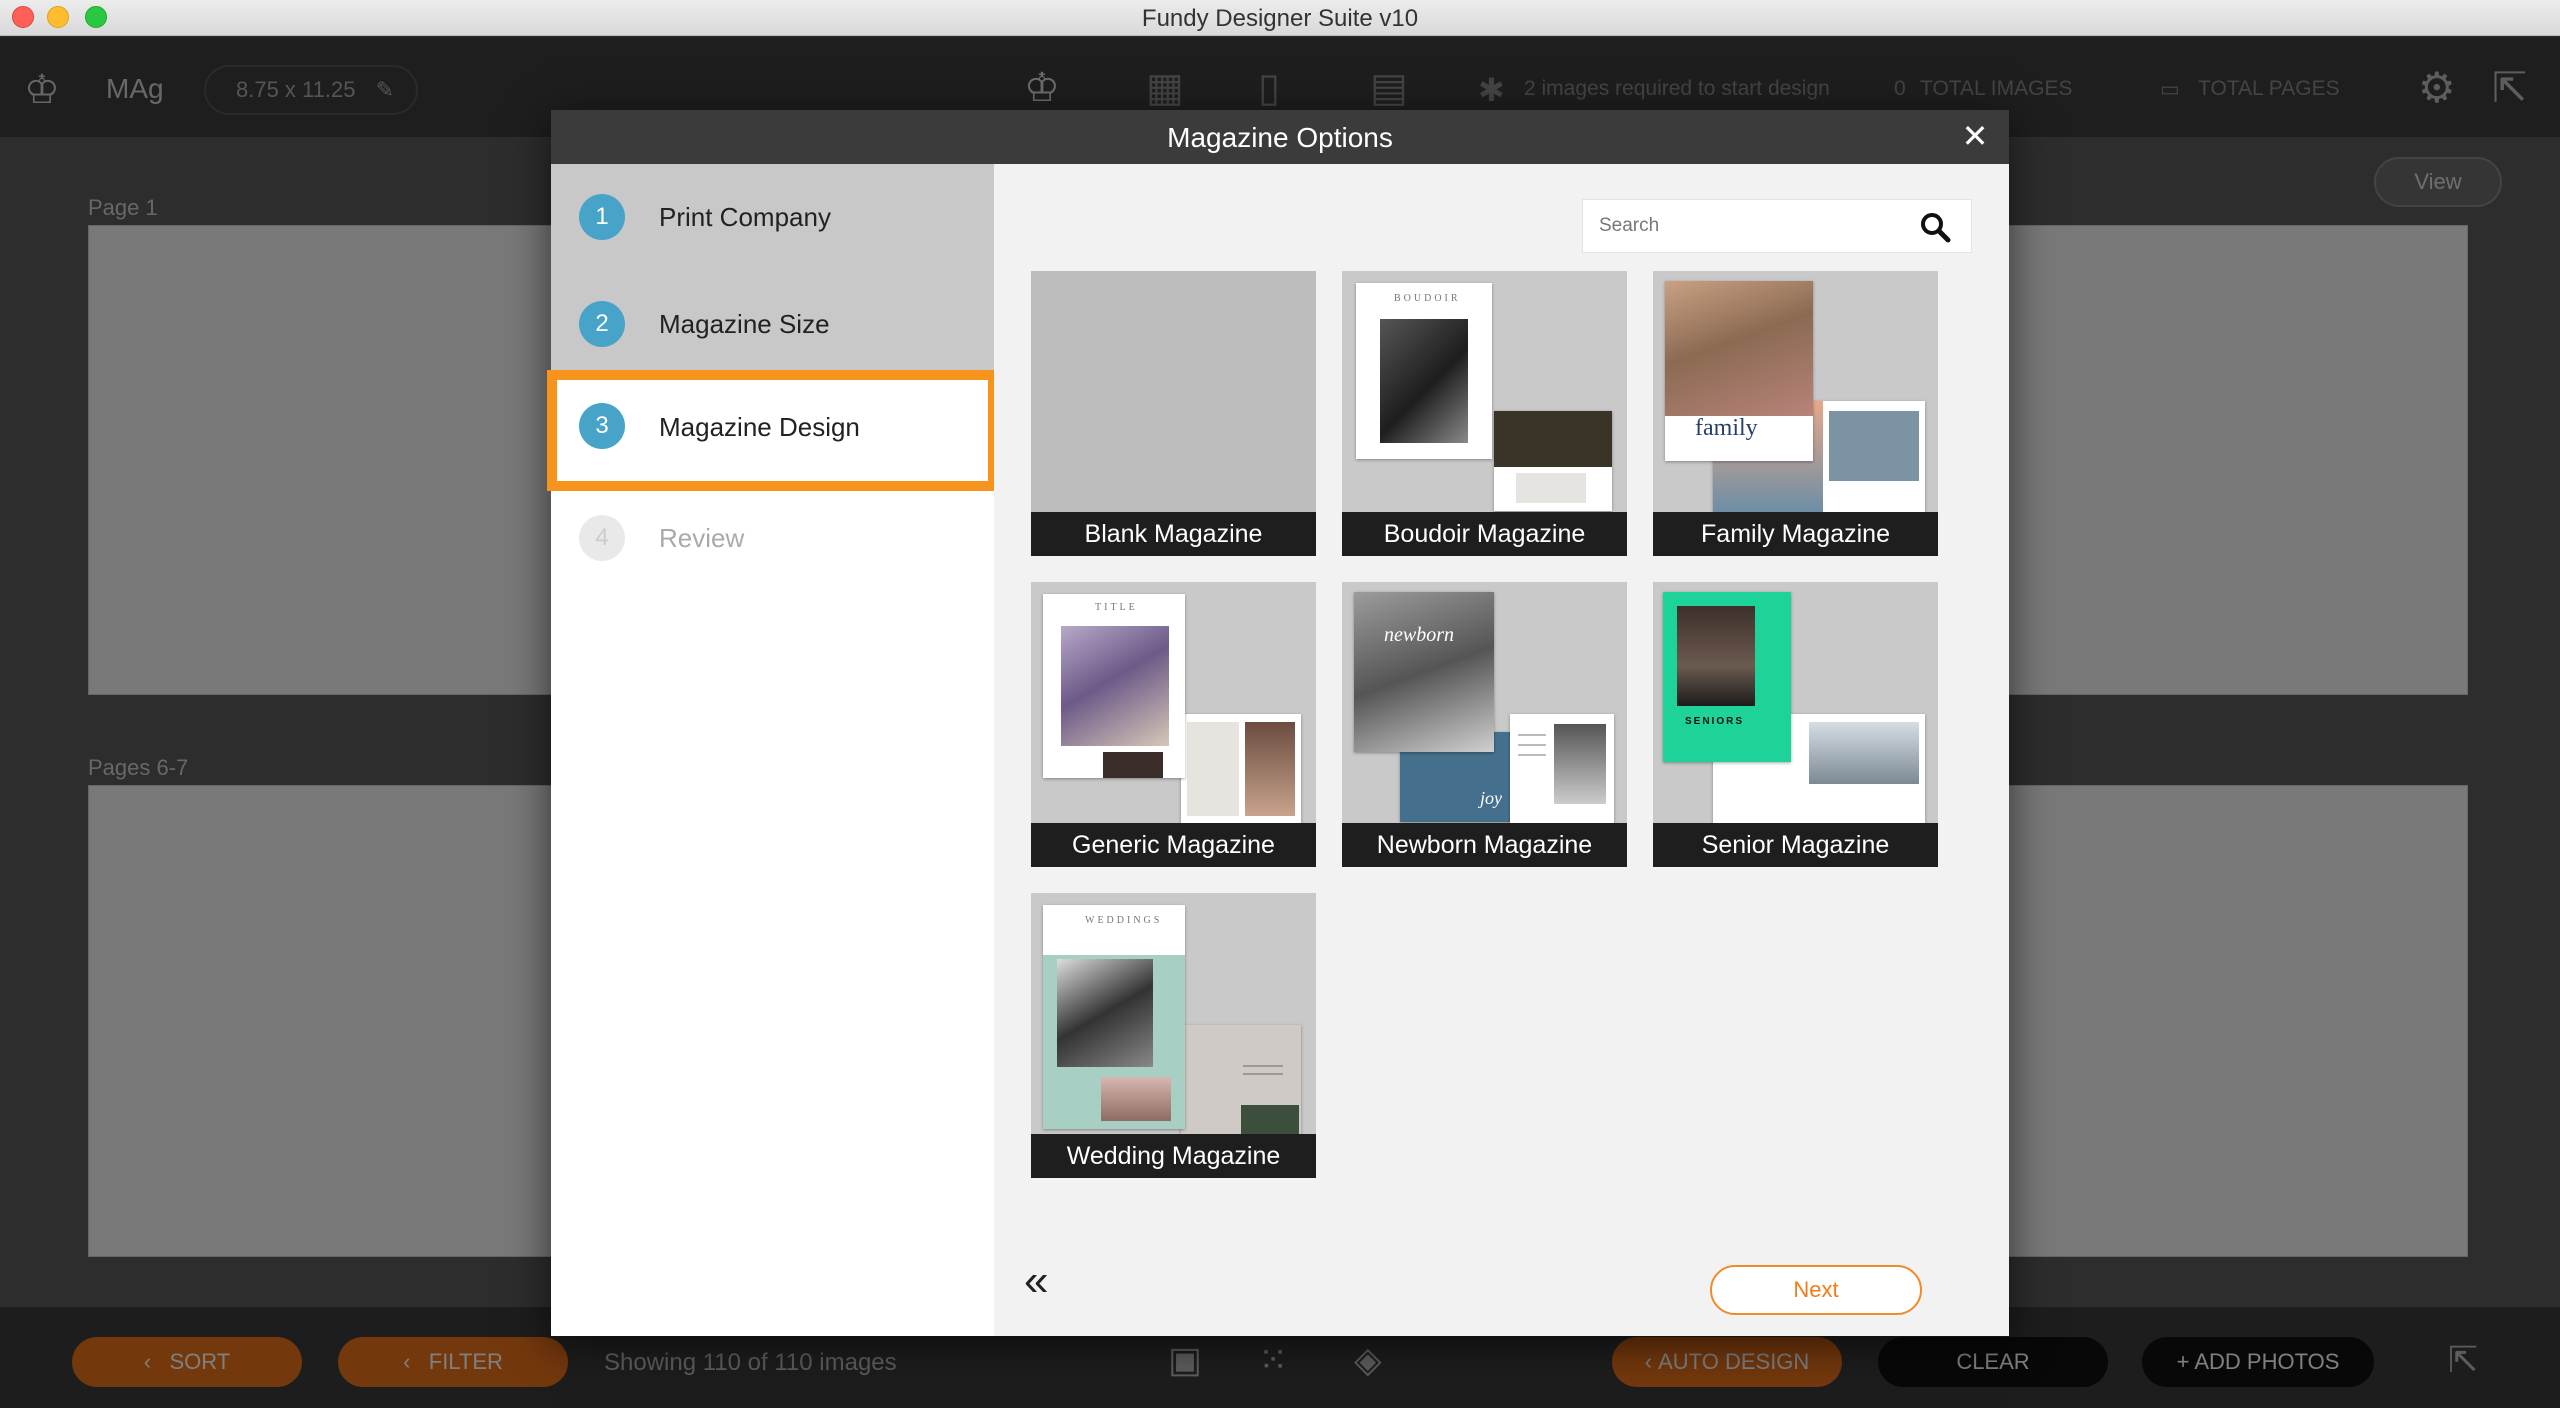 Image resolution: width=2560 pixels, height=1408 pixels. I want to click on dialog-title: Magazine Options, so click(1280, 137).